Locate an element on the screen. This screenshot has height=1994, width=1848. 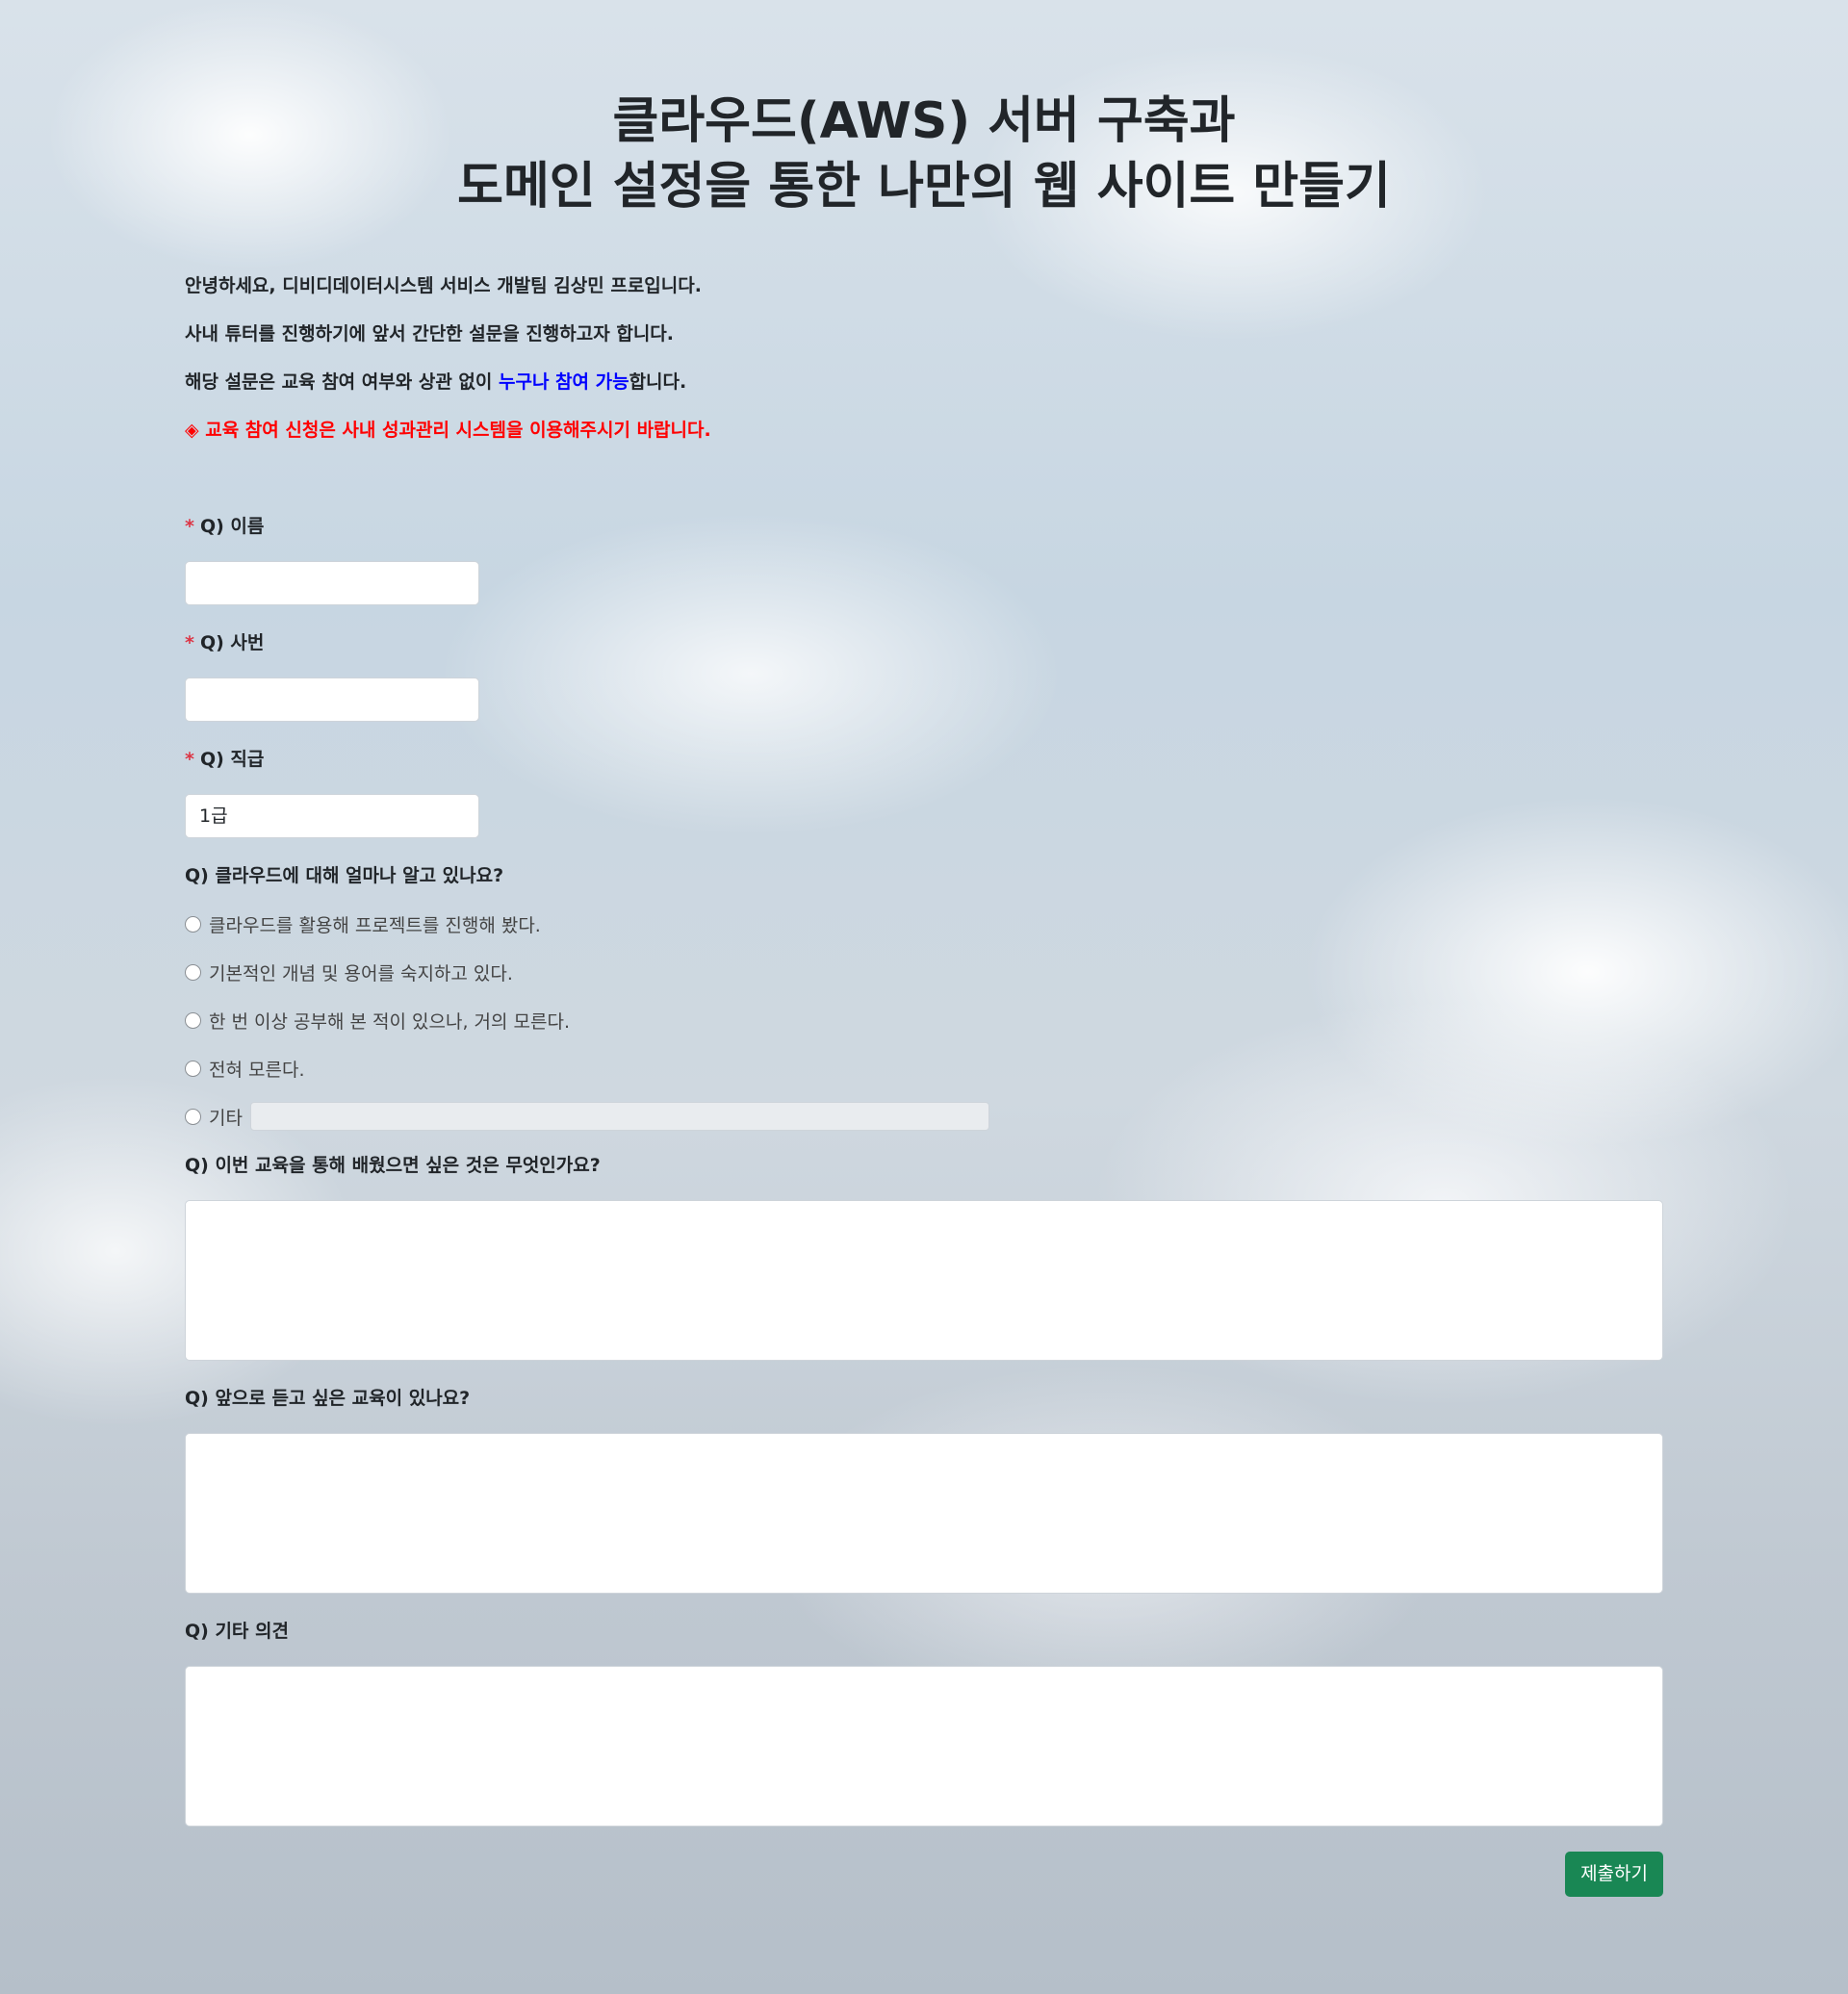
position-question: * Q) 직급 1급 is located at coordinates (924, 793).